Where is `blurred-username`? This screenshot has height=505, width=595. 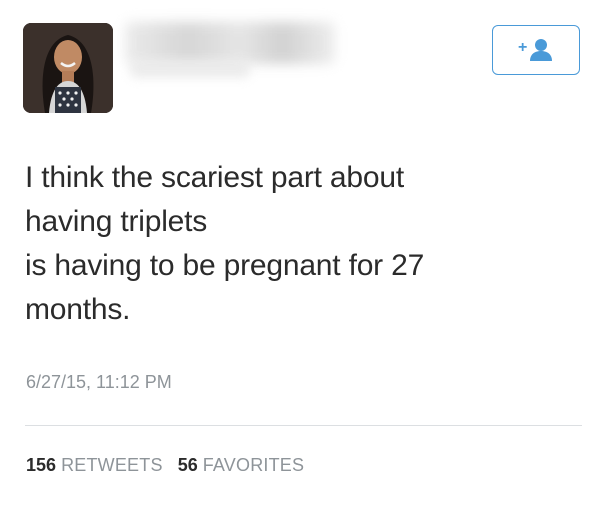 blurred-username is located at coordinates (230, 43).